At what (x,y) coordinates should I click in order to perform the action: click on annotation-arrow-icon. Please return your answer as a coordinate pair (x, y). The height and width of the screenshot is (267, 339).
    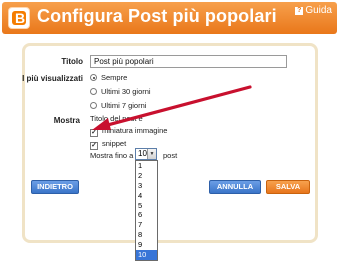
    Looking at the image, I should click on (172, 107).